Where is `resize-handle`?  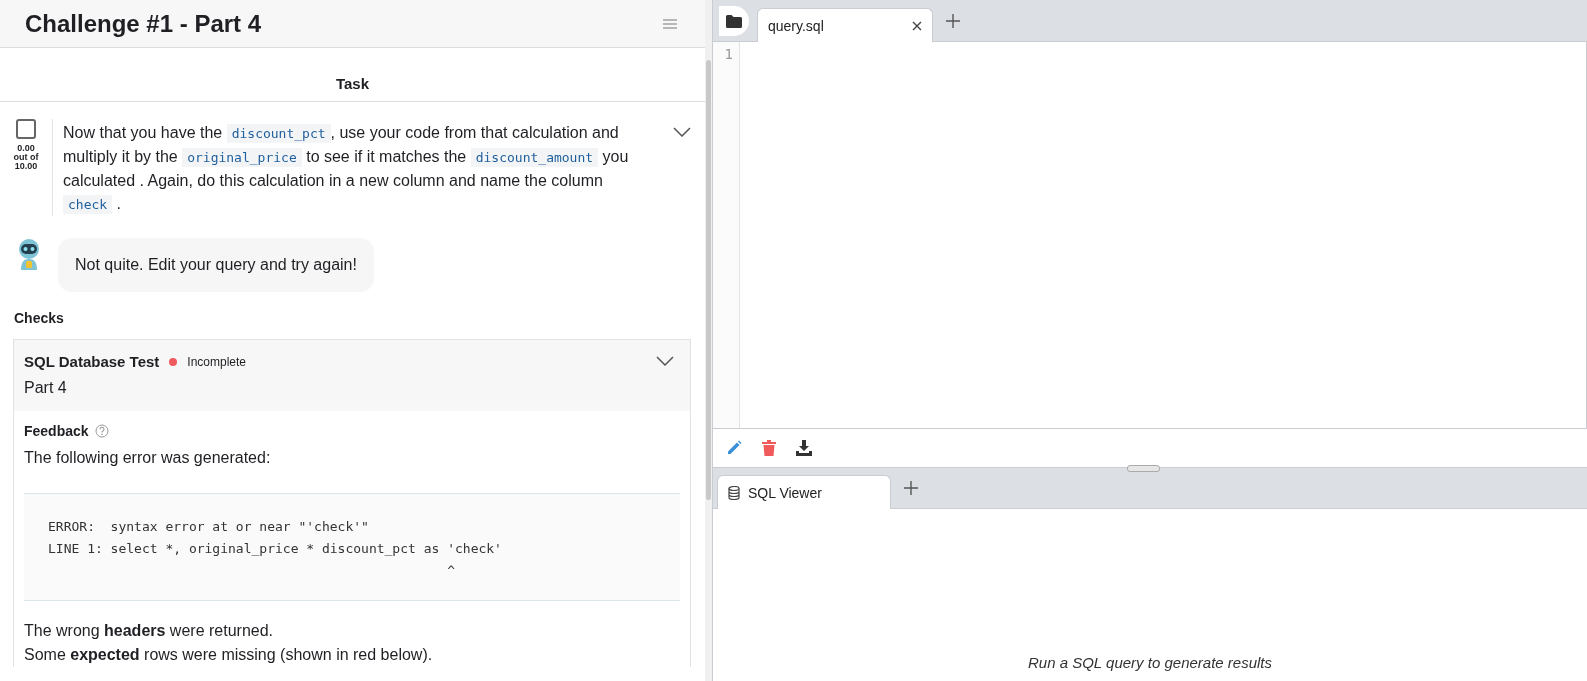
resize-handle is located at coordinates (1143, 468).